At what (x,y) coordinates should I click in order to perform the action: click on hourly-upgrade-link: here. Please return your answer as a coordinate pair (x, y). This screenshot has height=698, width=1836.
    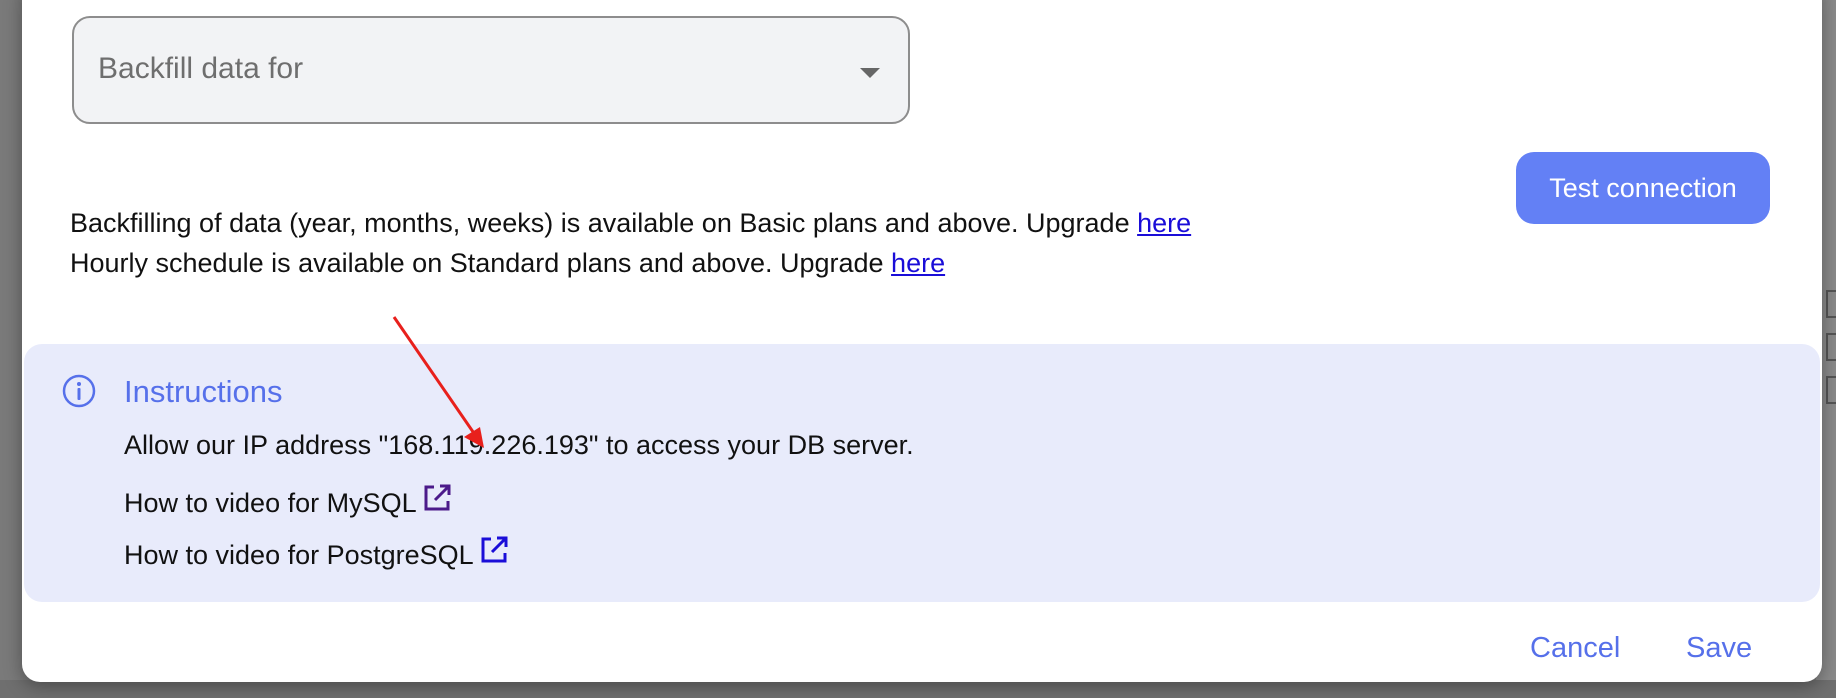
    Looking at the image, I should click on (918, 263).